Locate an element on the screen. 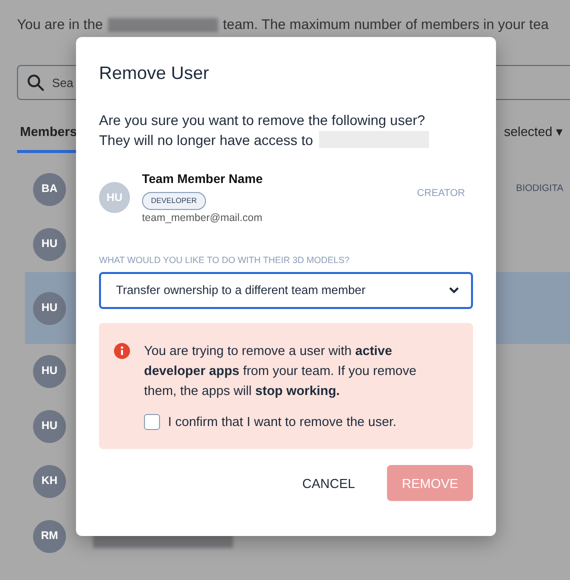 Image resolution: width=570 pixels, height=580 pixels. dialog-title: Remove User is located at coordinates (154, 74).